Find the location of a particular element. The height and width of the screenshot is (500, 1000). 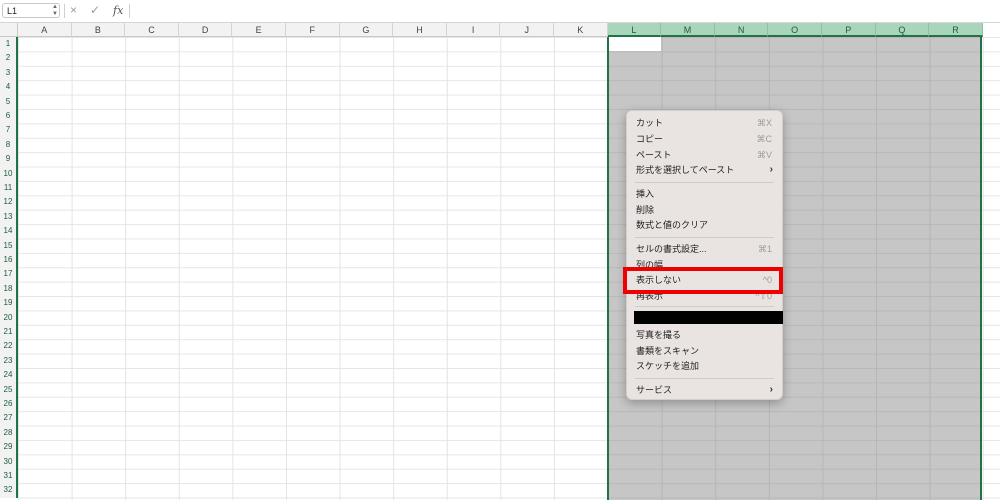

menu-item-label: ペースト is located at coordinates (654, 155).